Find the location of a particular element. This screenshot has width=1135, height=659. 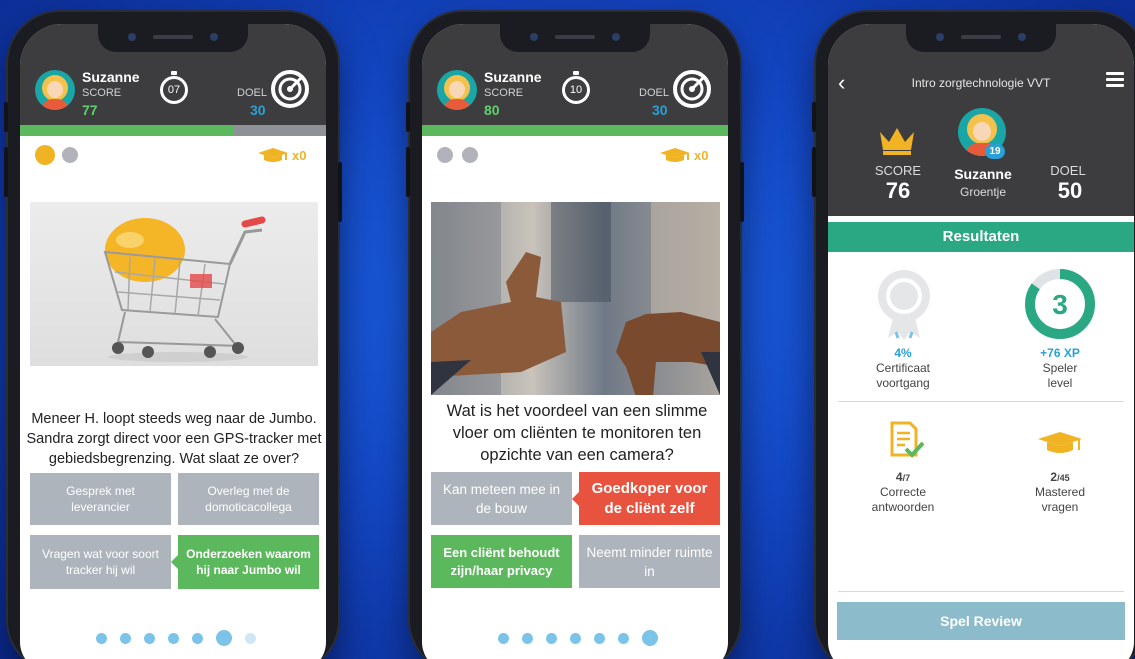

level-ring: 3 is located at coordinates (1060, 304).